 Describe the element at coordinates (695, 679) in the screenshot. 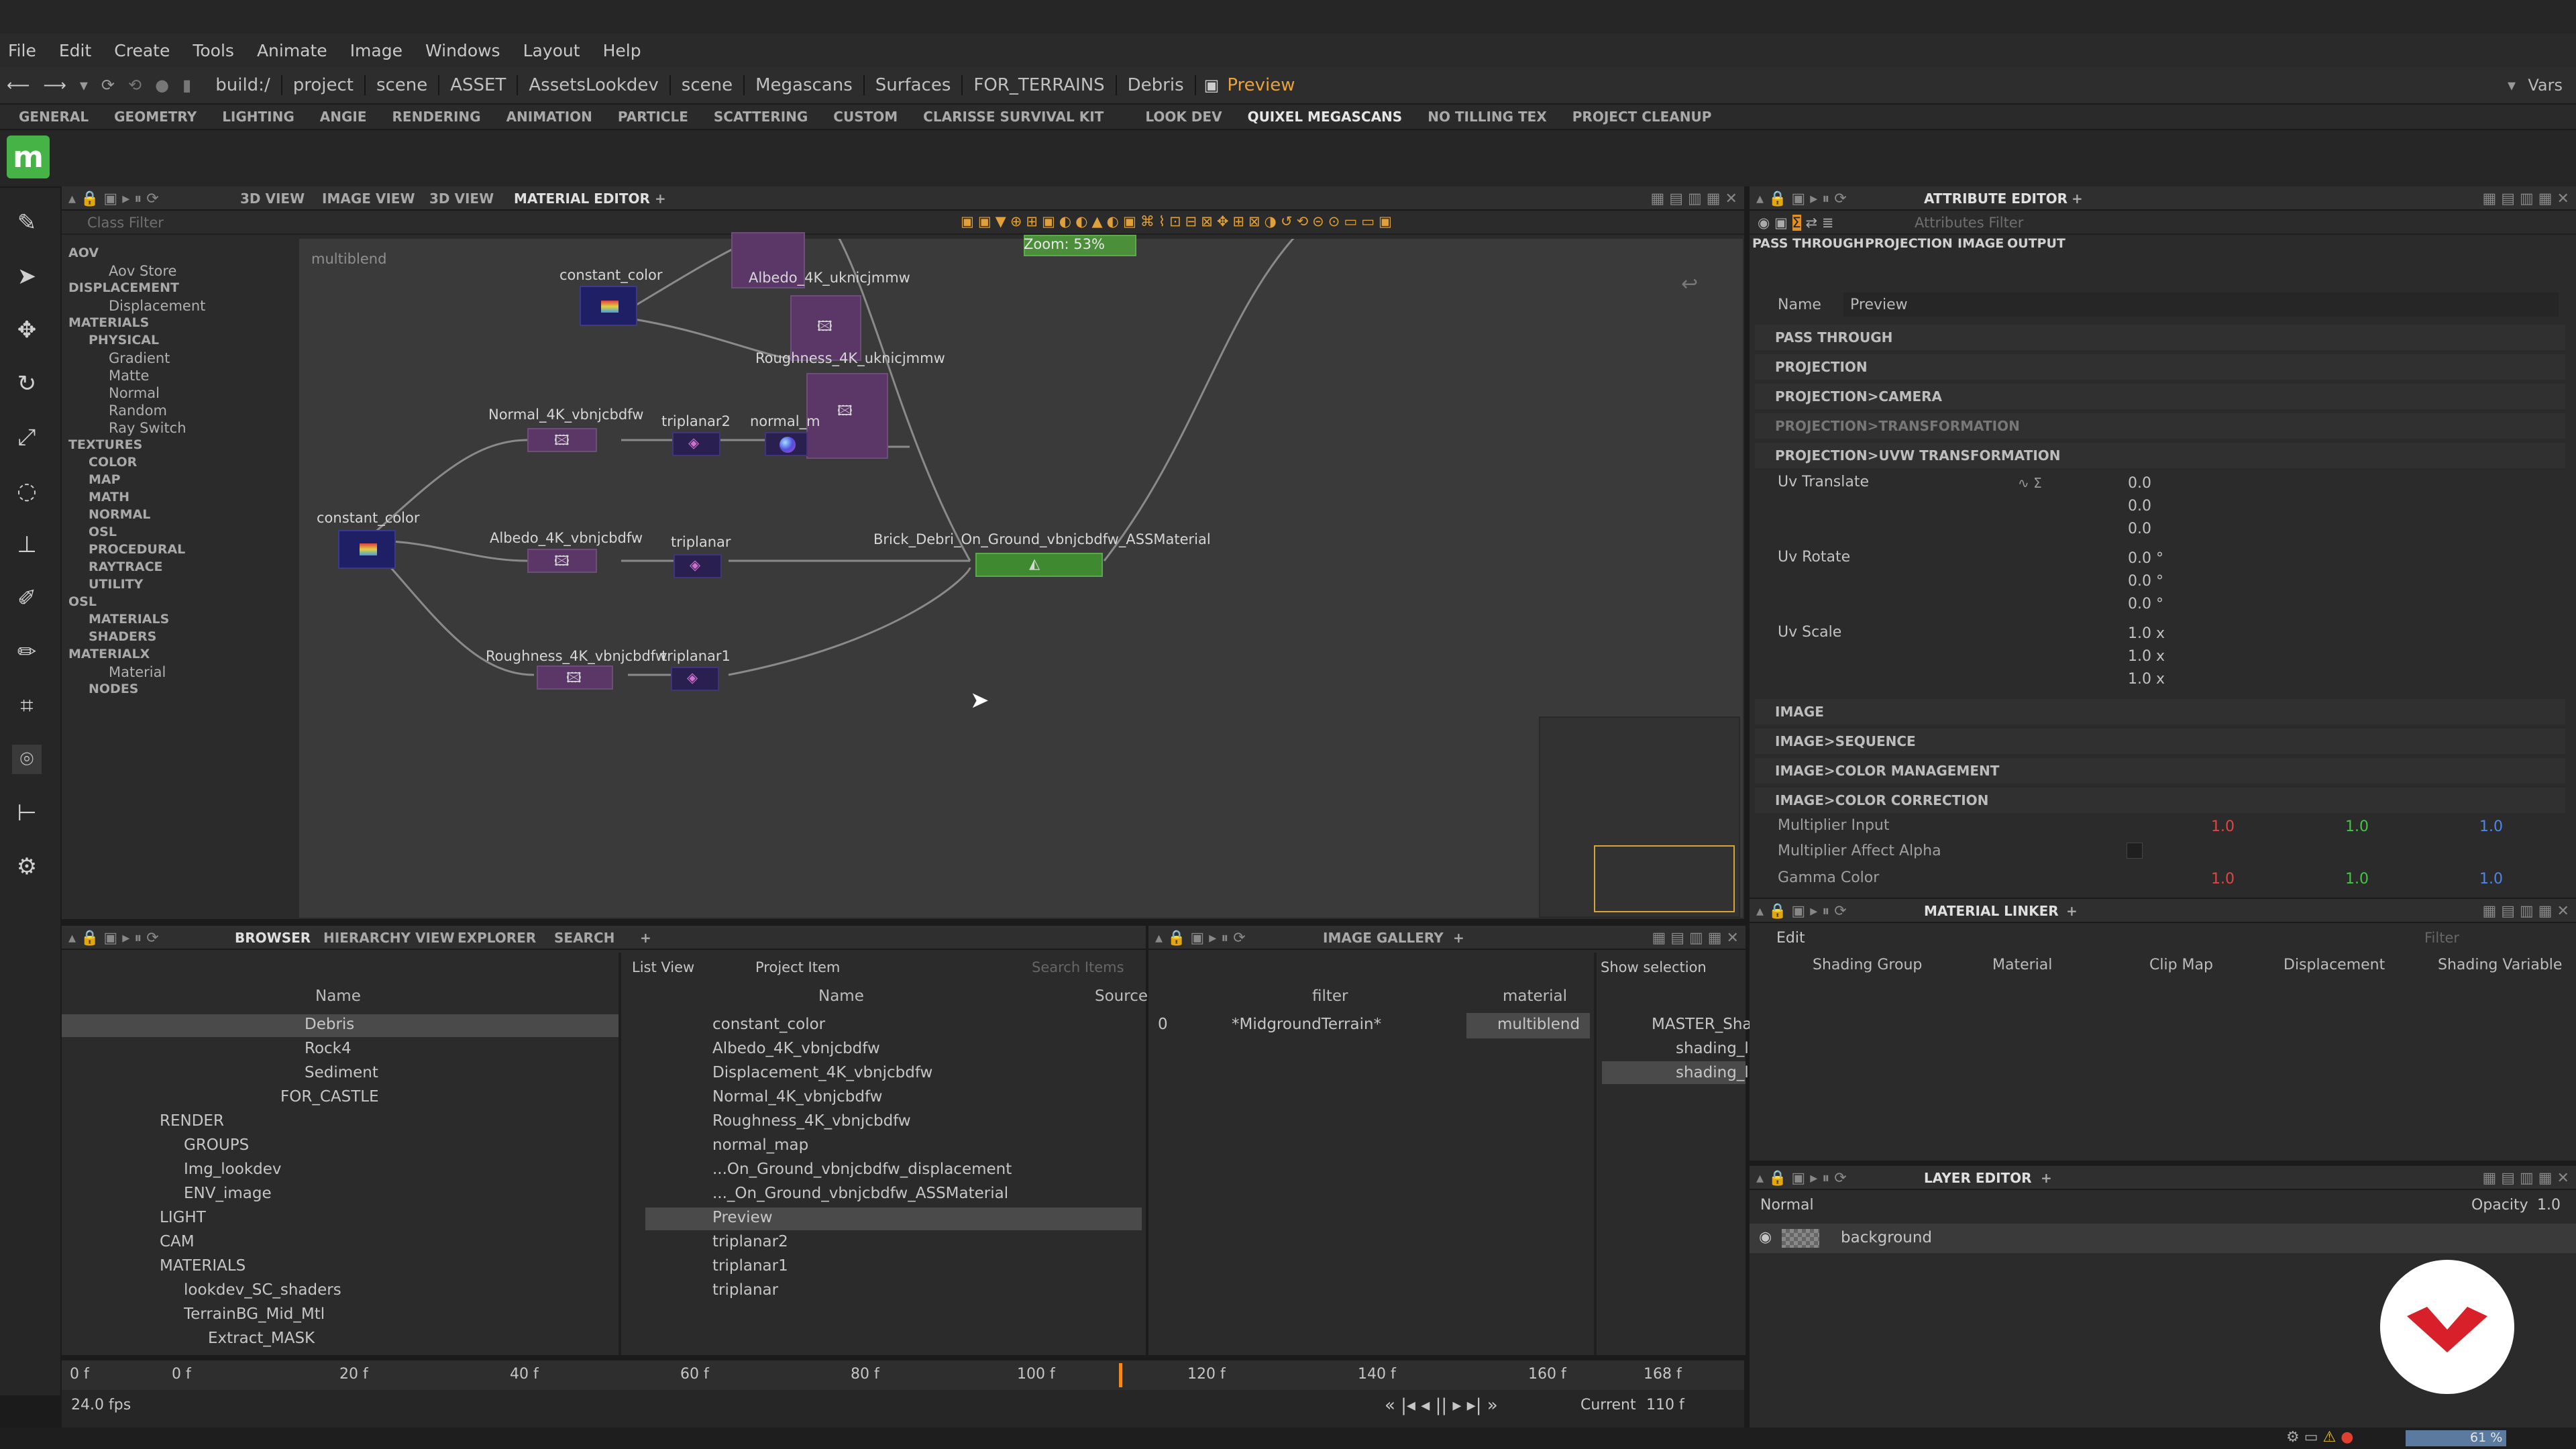

I see `node-triplanar1: ◈` at that location.